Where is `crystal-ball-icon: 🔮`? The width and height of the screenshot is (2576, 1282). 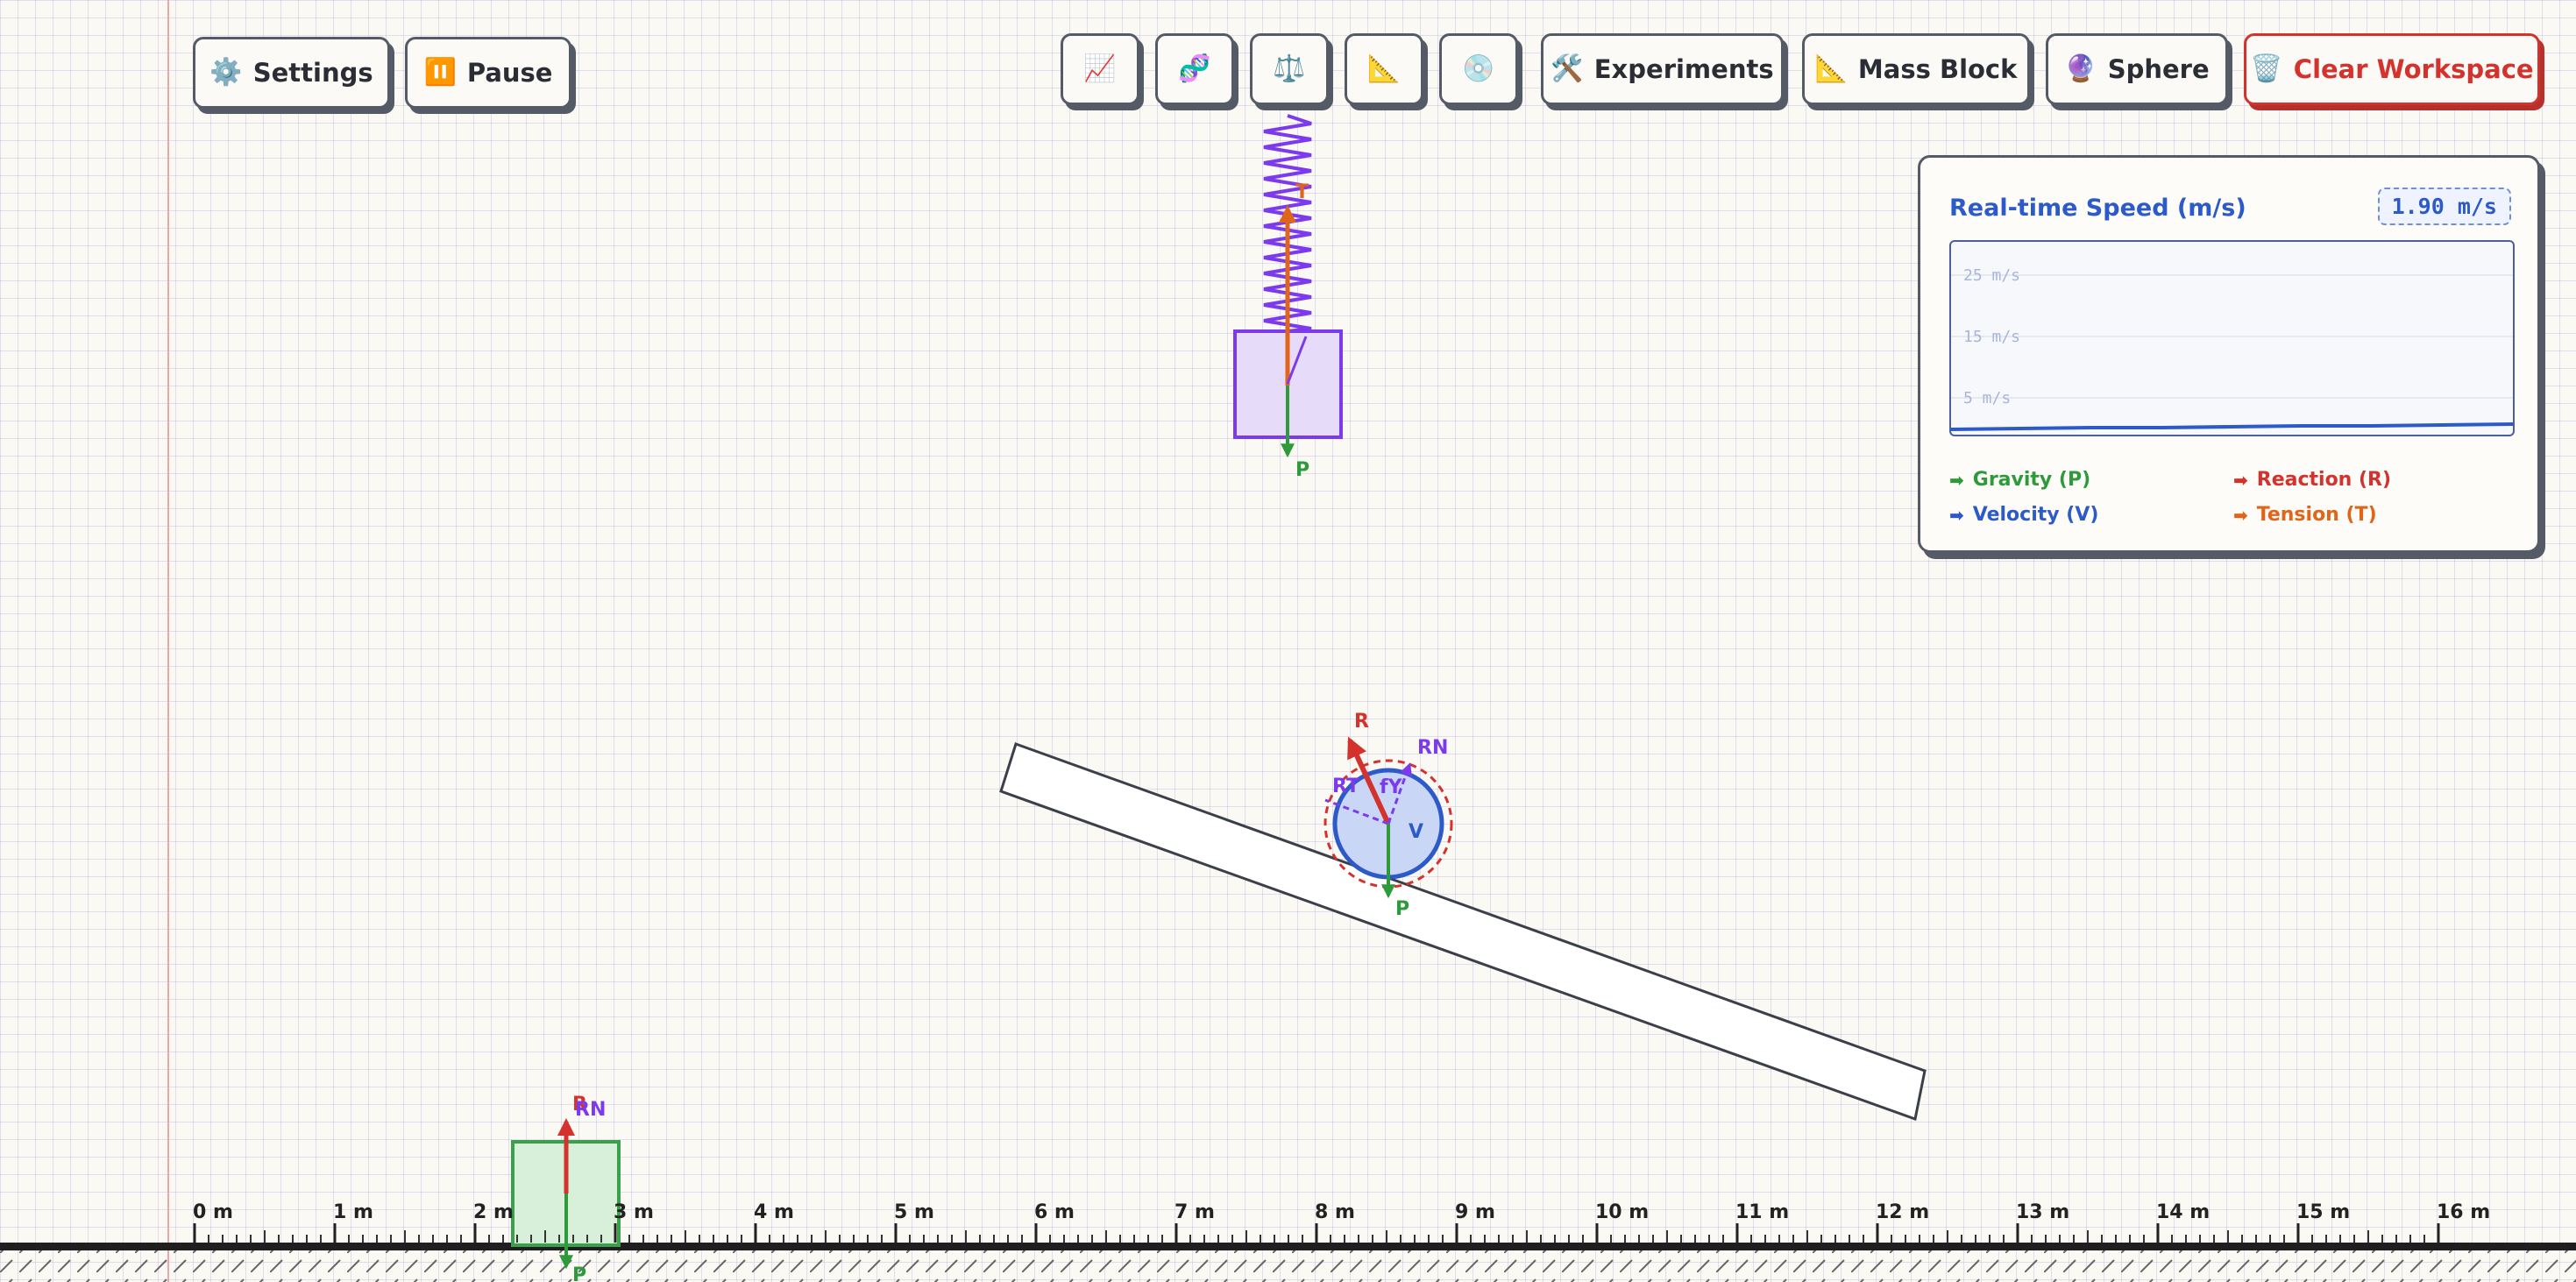 crystal-ball-icon: 🔮 is located at coordinates (2080, 68).